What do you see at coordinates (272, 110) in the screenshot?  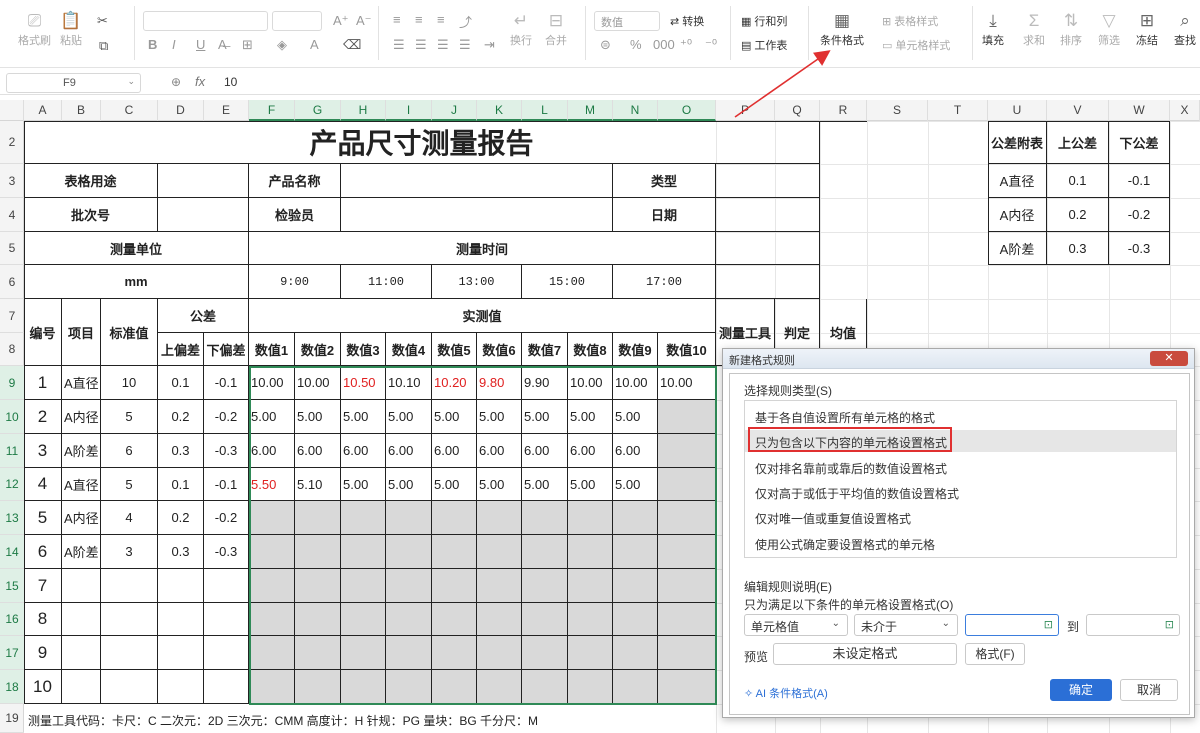 I see `column-header-f: F` at bounding box center [272, 110].